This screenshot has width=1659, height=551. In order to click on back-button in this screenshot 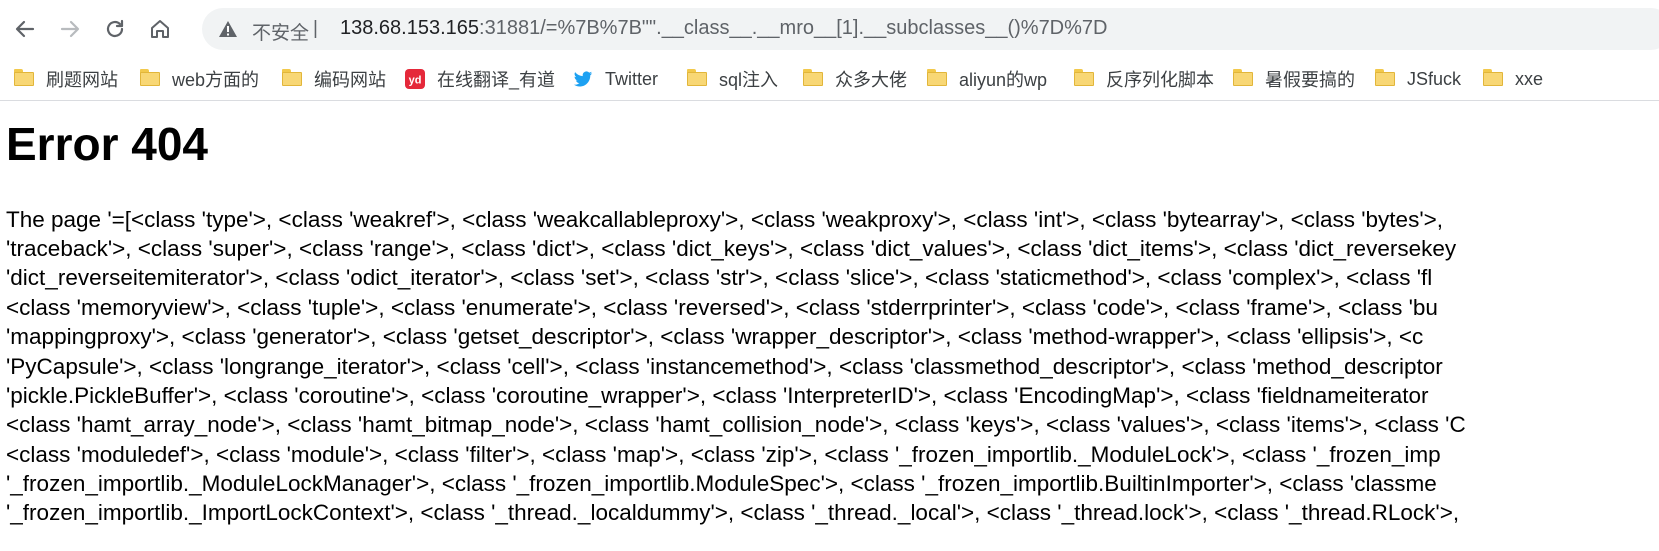, I will do `click(25, 29)`.